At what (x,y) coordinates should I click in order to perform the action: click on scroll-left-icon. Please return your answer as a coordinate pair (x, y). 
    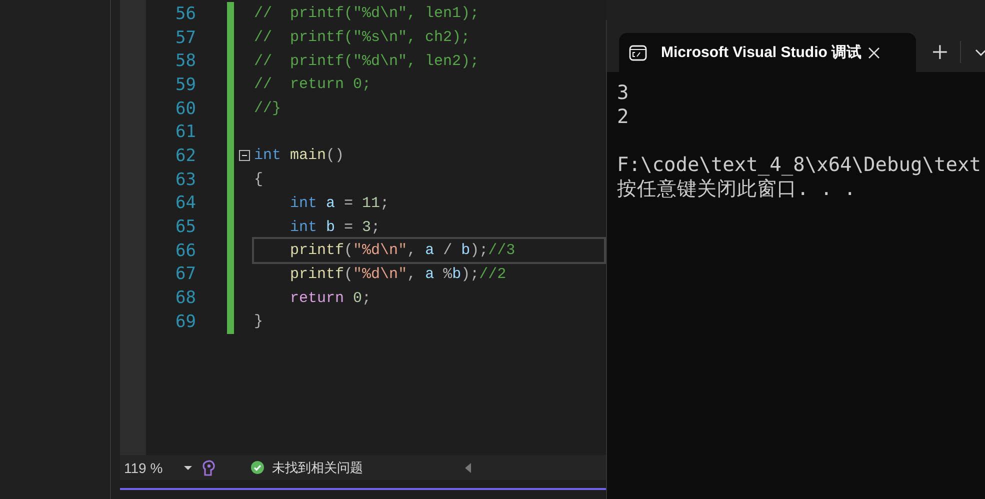
    Looking at the image, I should click on (468, 467).